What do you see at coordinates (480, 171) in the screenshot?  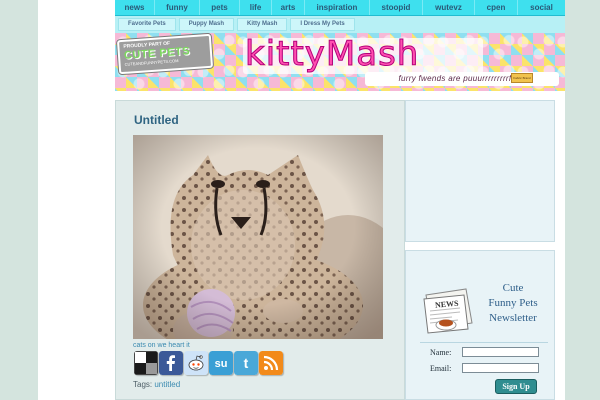 I see `sidebar-widget-empty` at bounding box center [480, 171].